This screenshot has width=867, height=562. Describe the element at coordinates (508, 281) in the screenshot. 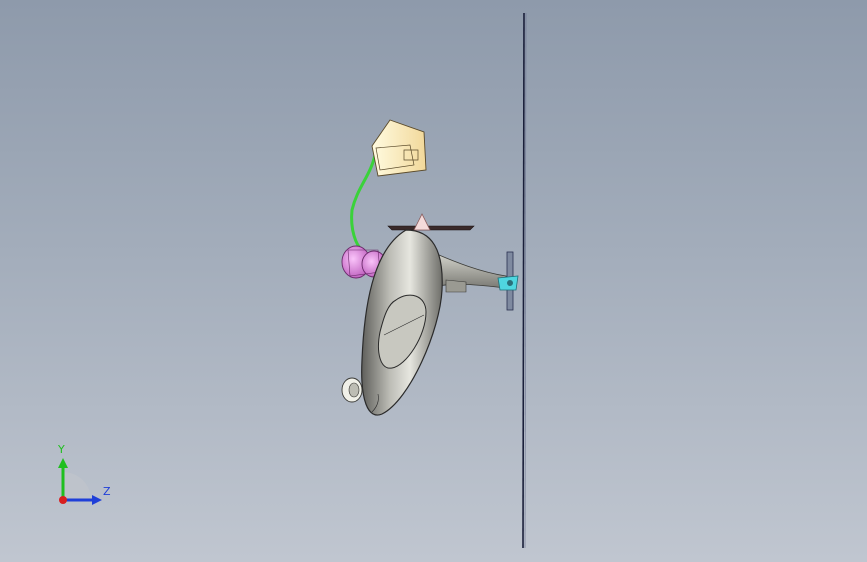

I see `tail-rotor` at that location.